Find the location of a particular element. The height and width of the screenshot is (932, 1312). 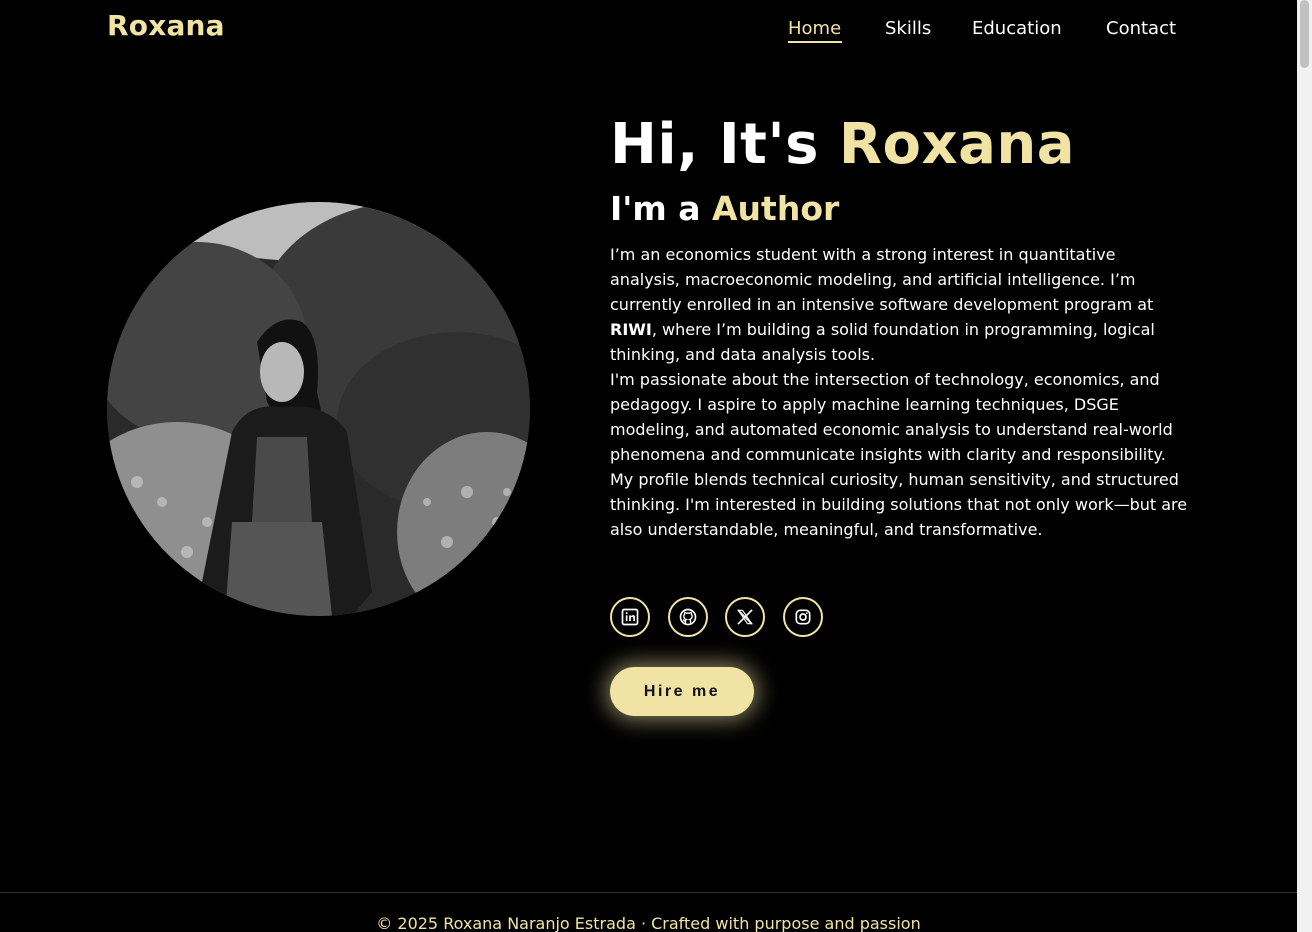

instagram-link is located at coordinates (803, 617).